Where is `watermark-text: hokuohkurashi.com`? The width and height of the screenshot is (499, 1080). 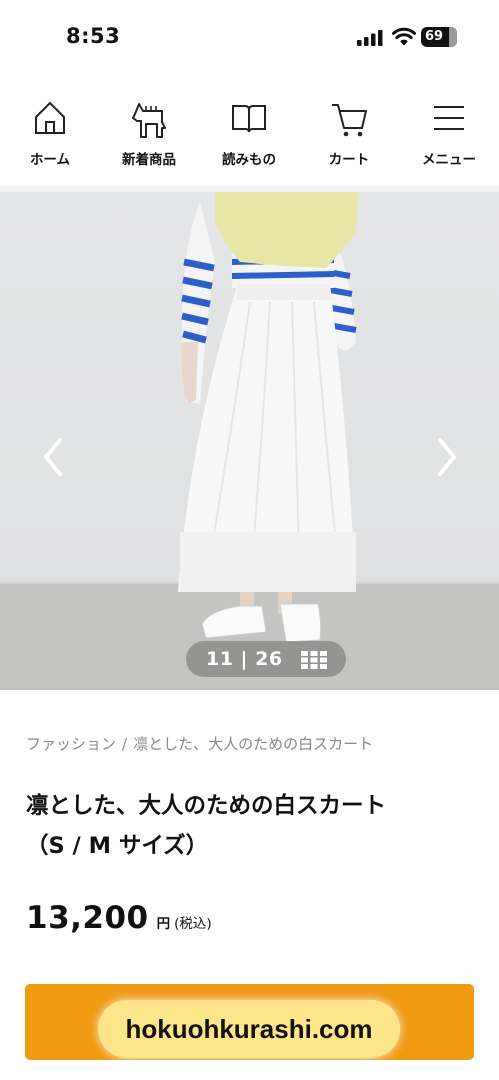 watermark-text: hokuohkurashi.com is located at coordinates (249, 1029).